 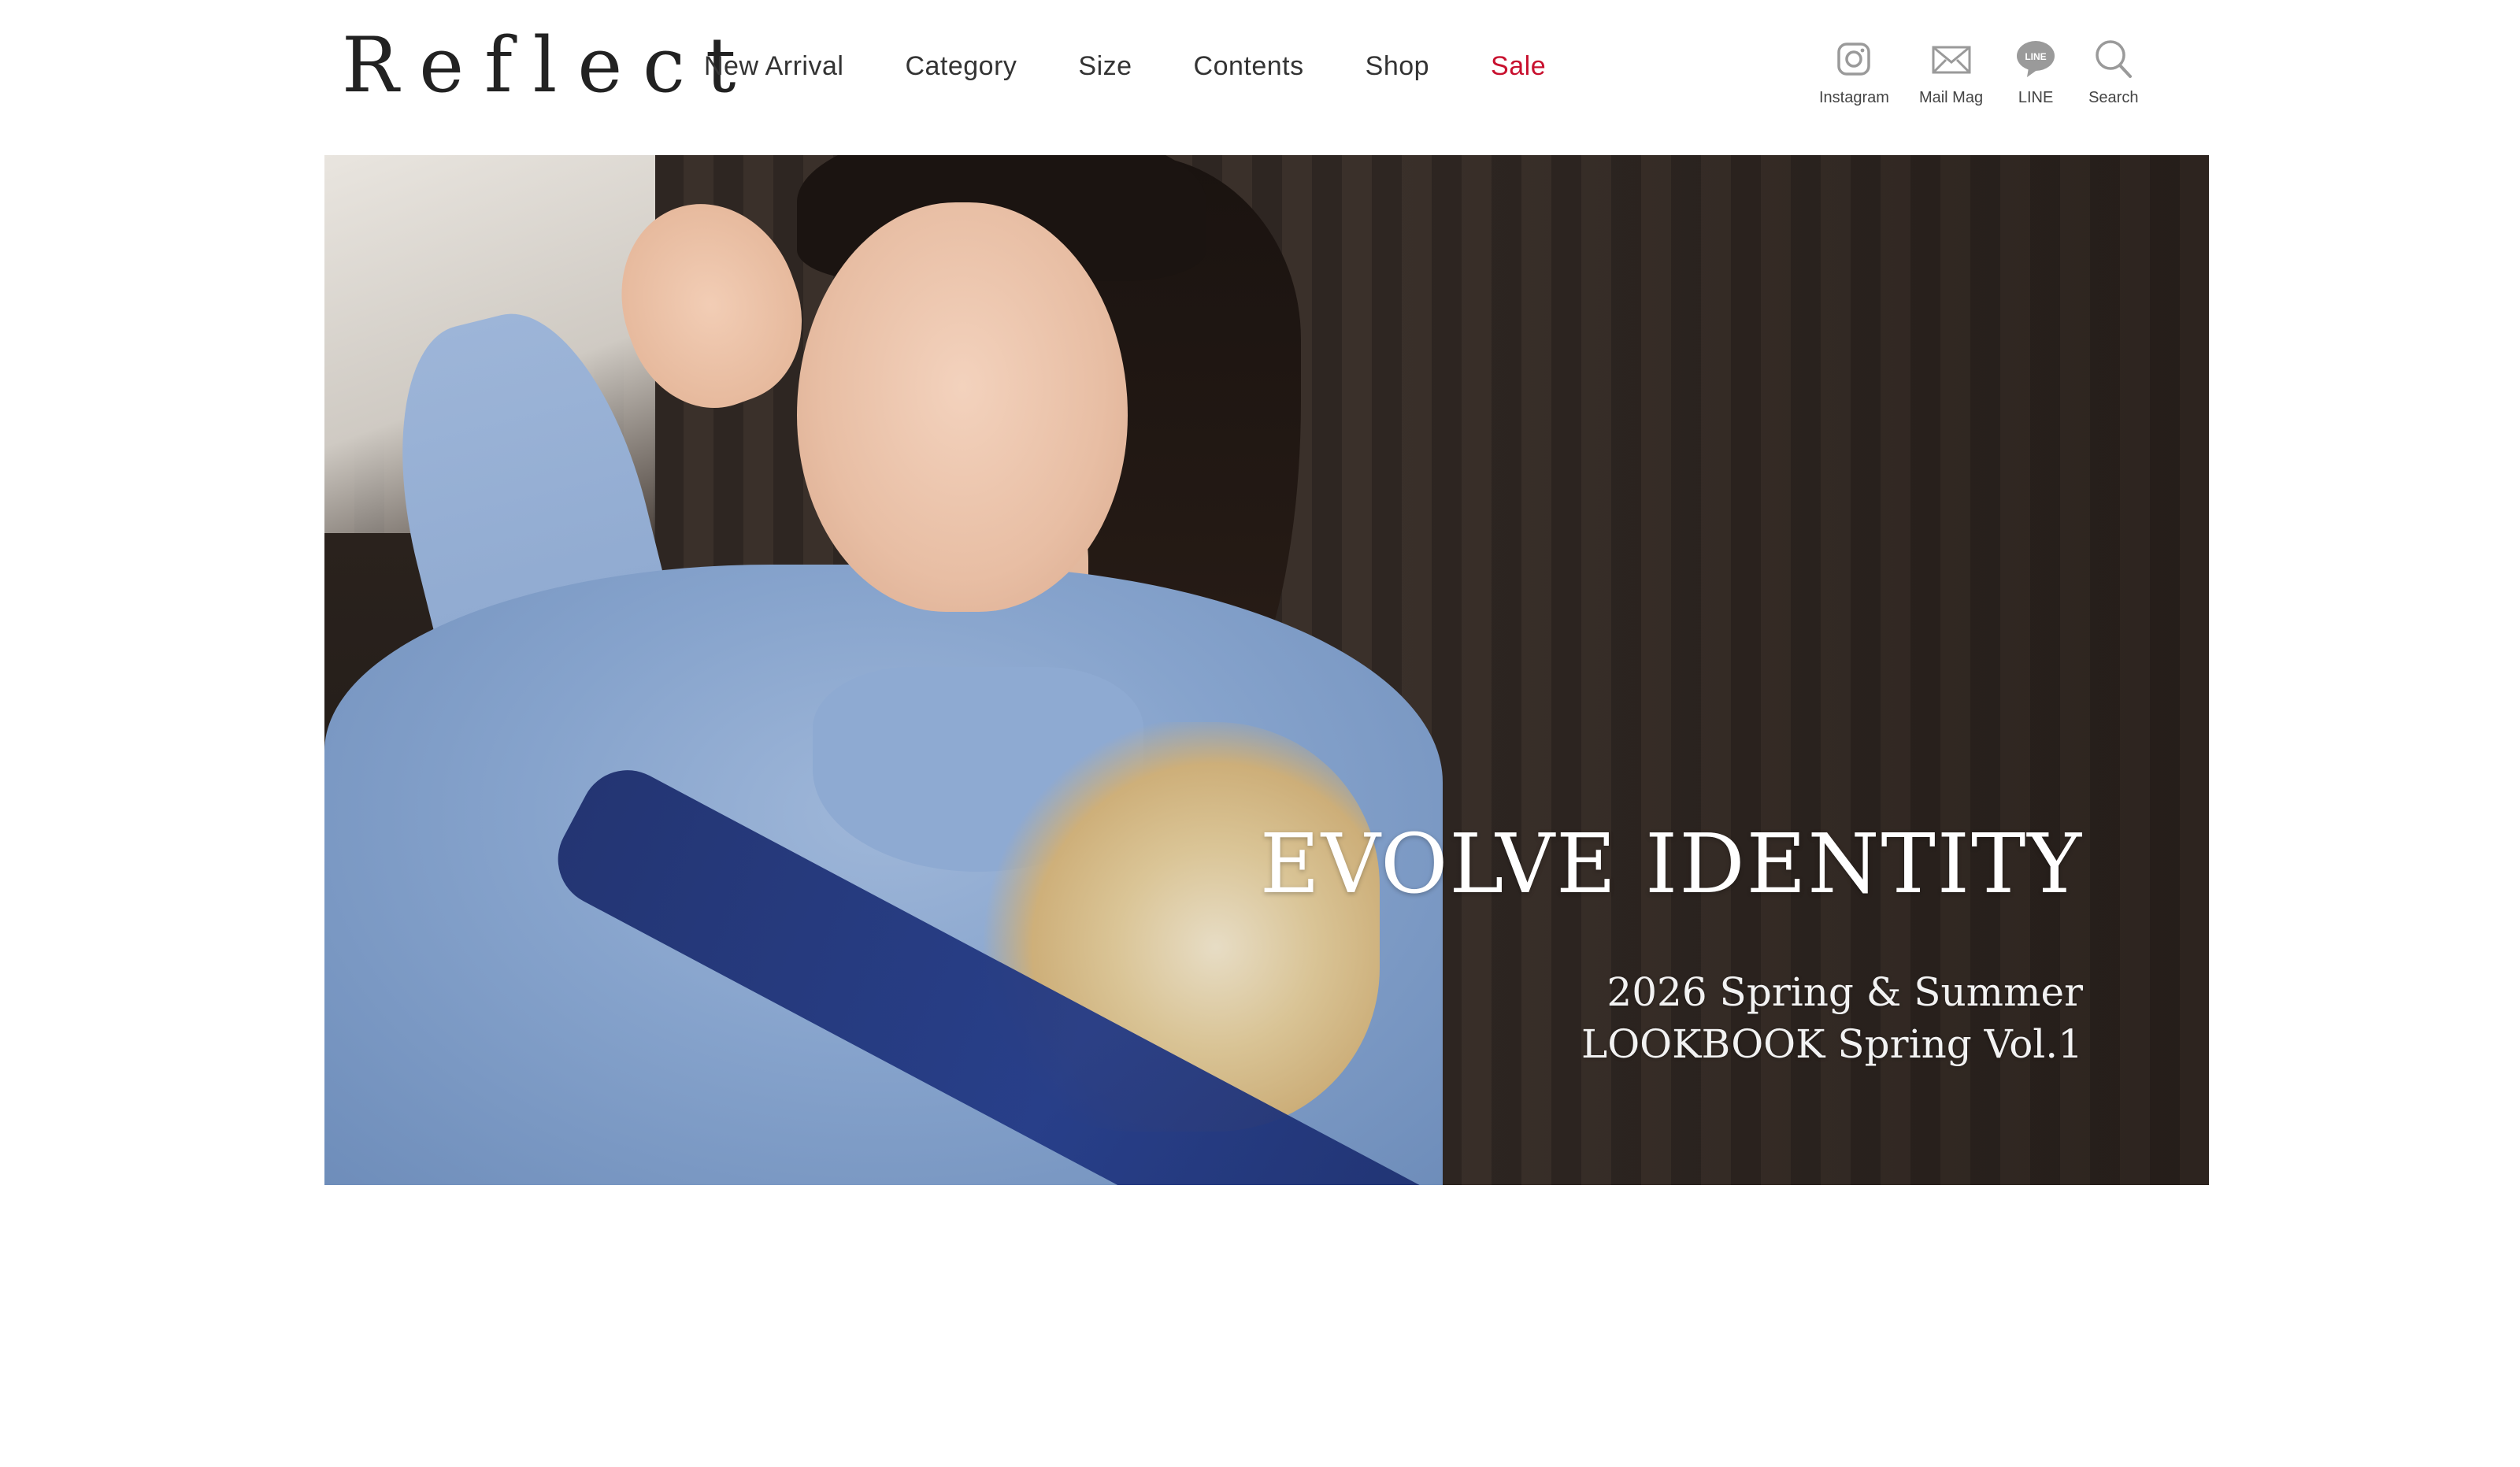 I want to click on svg-text: LINE, so click(x=2035, y=57).